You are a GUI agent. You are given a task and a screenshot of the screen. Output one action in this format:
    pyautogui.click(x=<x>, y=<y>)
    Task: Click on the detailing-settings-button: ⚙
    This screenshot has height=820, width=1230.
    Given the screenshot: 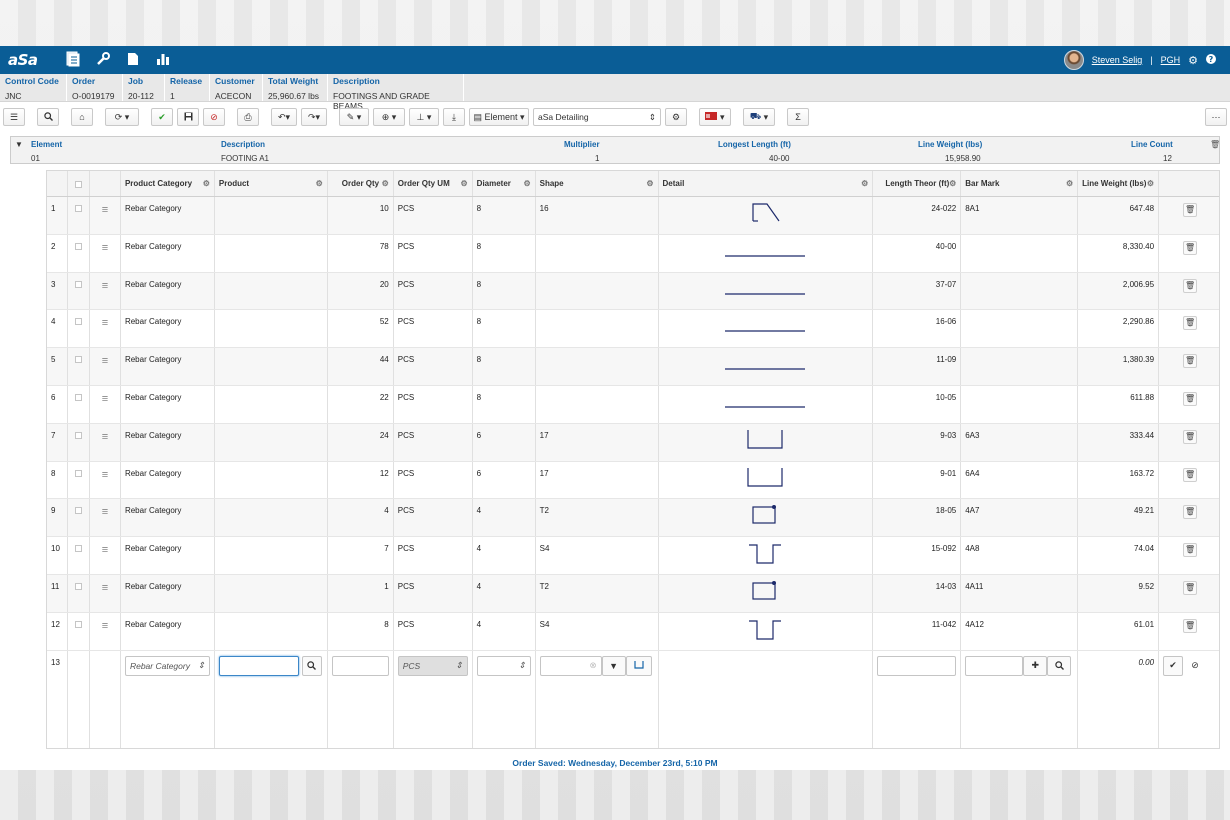 What is the action you would take?
    pyautogui.click(x=676, y=117)
    